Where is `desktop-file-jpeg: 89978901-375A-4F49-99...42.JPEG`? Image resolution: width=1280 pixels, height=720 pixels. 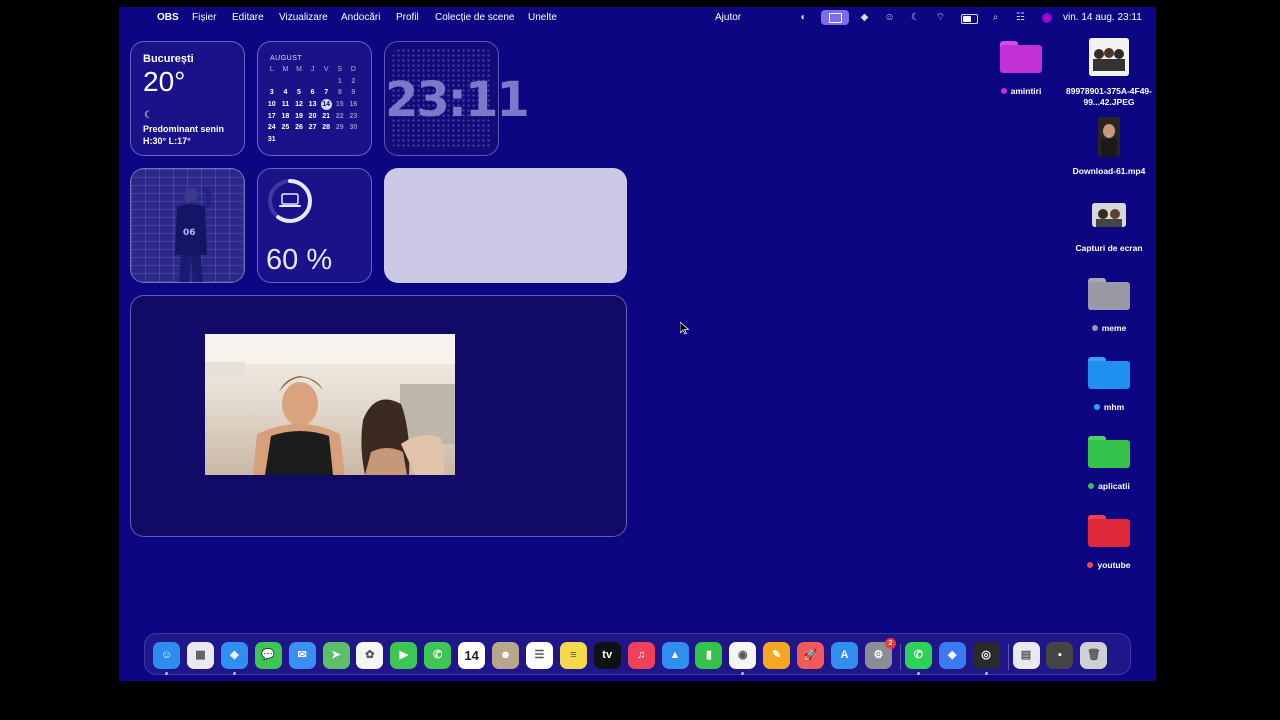 desktop-file-jpeg: 89978901-375A-4F49-99...42.JPEG is located at coordinates (1109, 73).